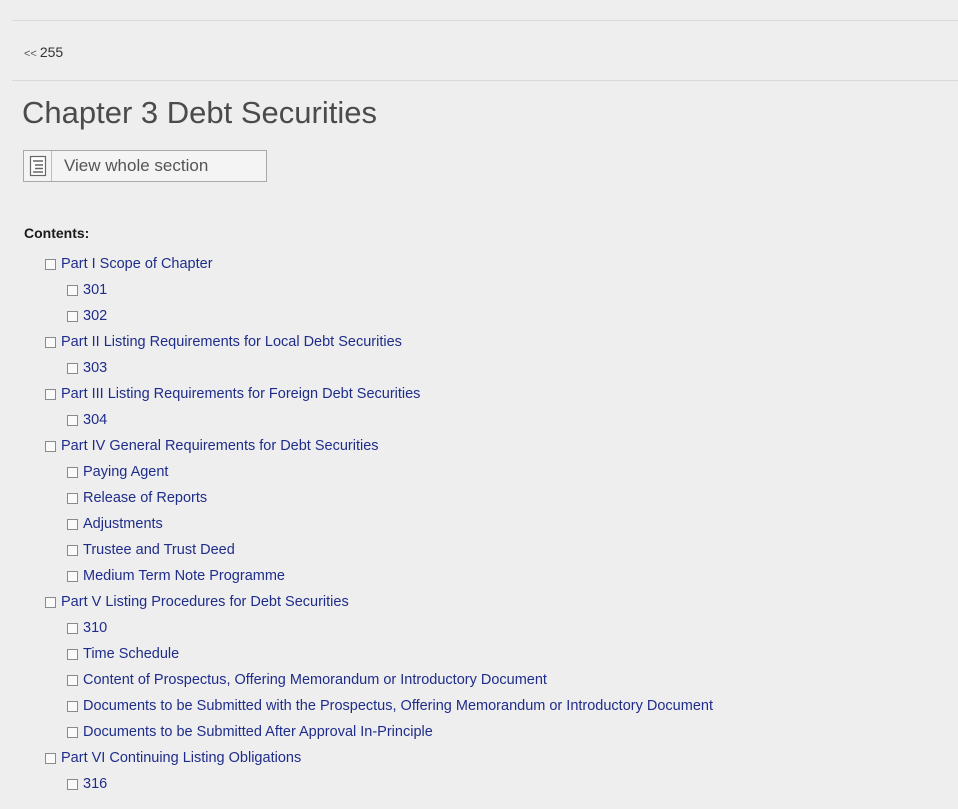  Describe the element at coordinates (479, 628) in the screenshot. I see `toc-subsection-item: 310` at that location.